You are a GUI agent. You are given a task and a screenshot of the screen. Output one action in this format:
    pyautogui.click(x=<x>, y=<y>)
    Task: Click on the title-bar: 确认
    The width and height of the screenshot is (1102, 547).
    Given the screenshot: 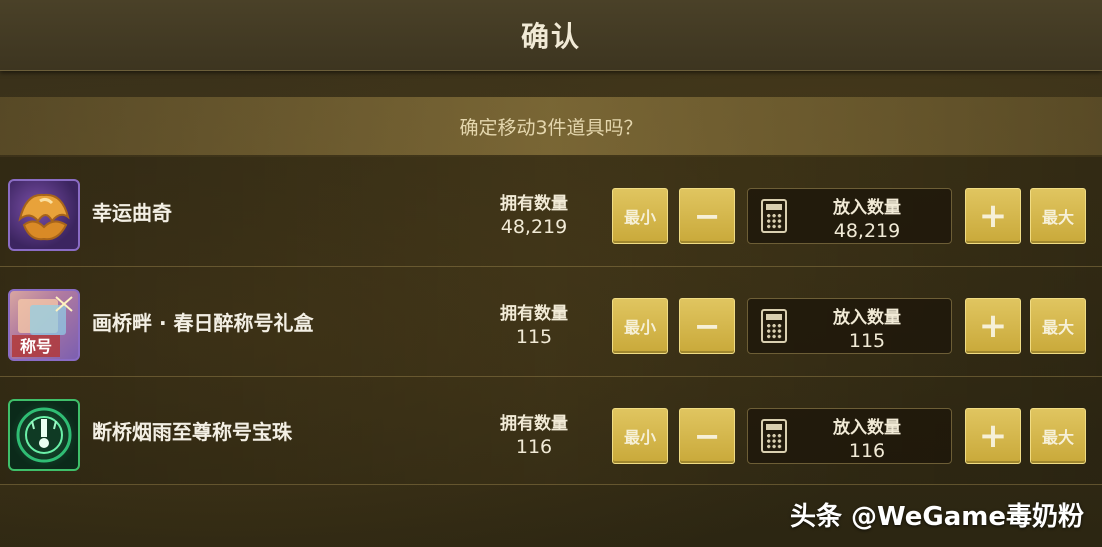 What is the action you would take?
    pyautogui.click(x=551, y=35)
    